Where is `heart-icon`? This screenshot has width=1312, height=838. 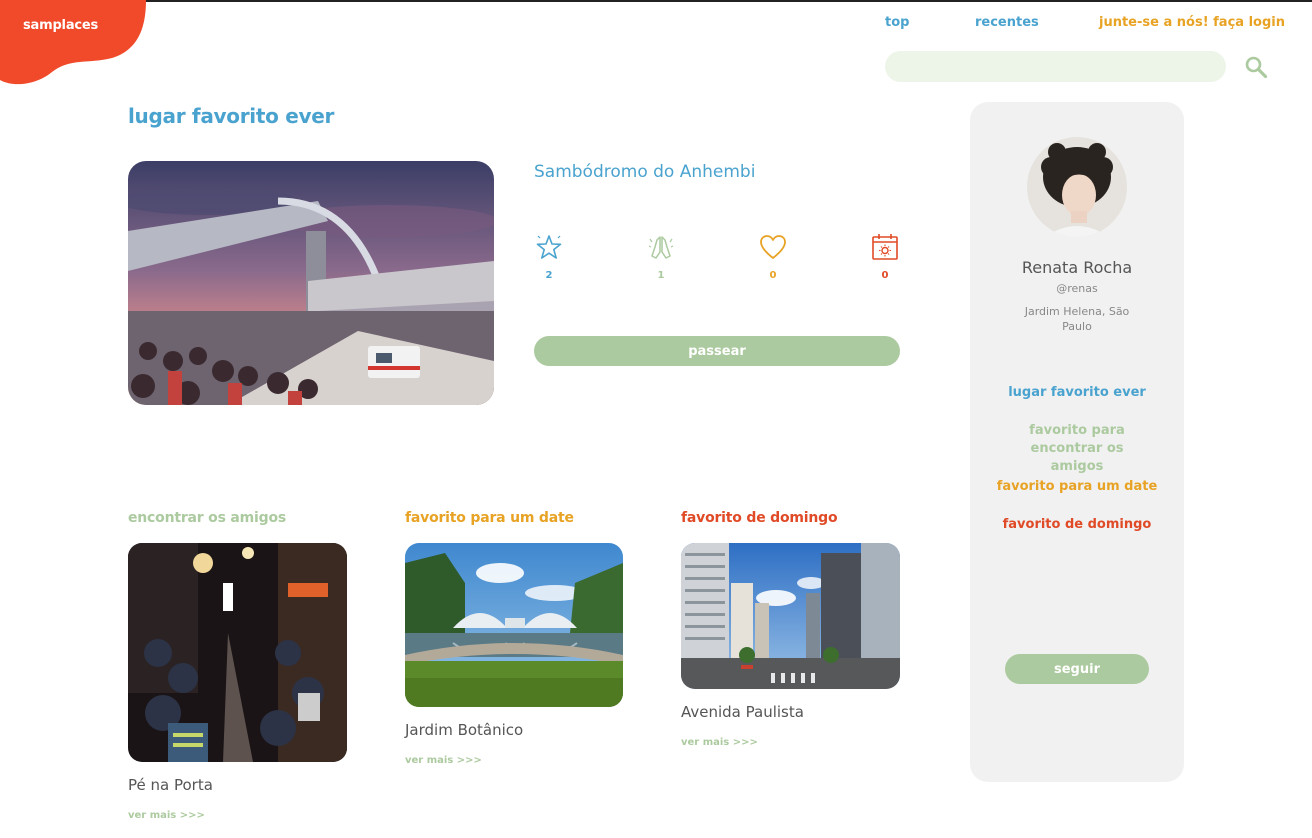 heart-icon is located at coordinates (773, 247).